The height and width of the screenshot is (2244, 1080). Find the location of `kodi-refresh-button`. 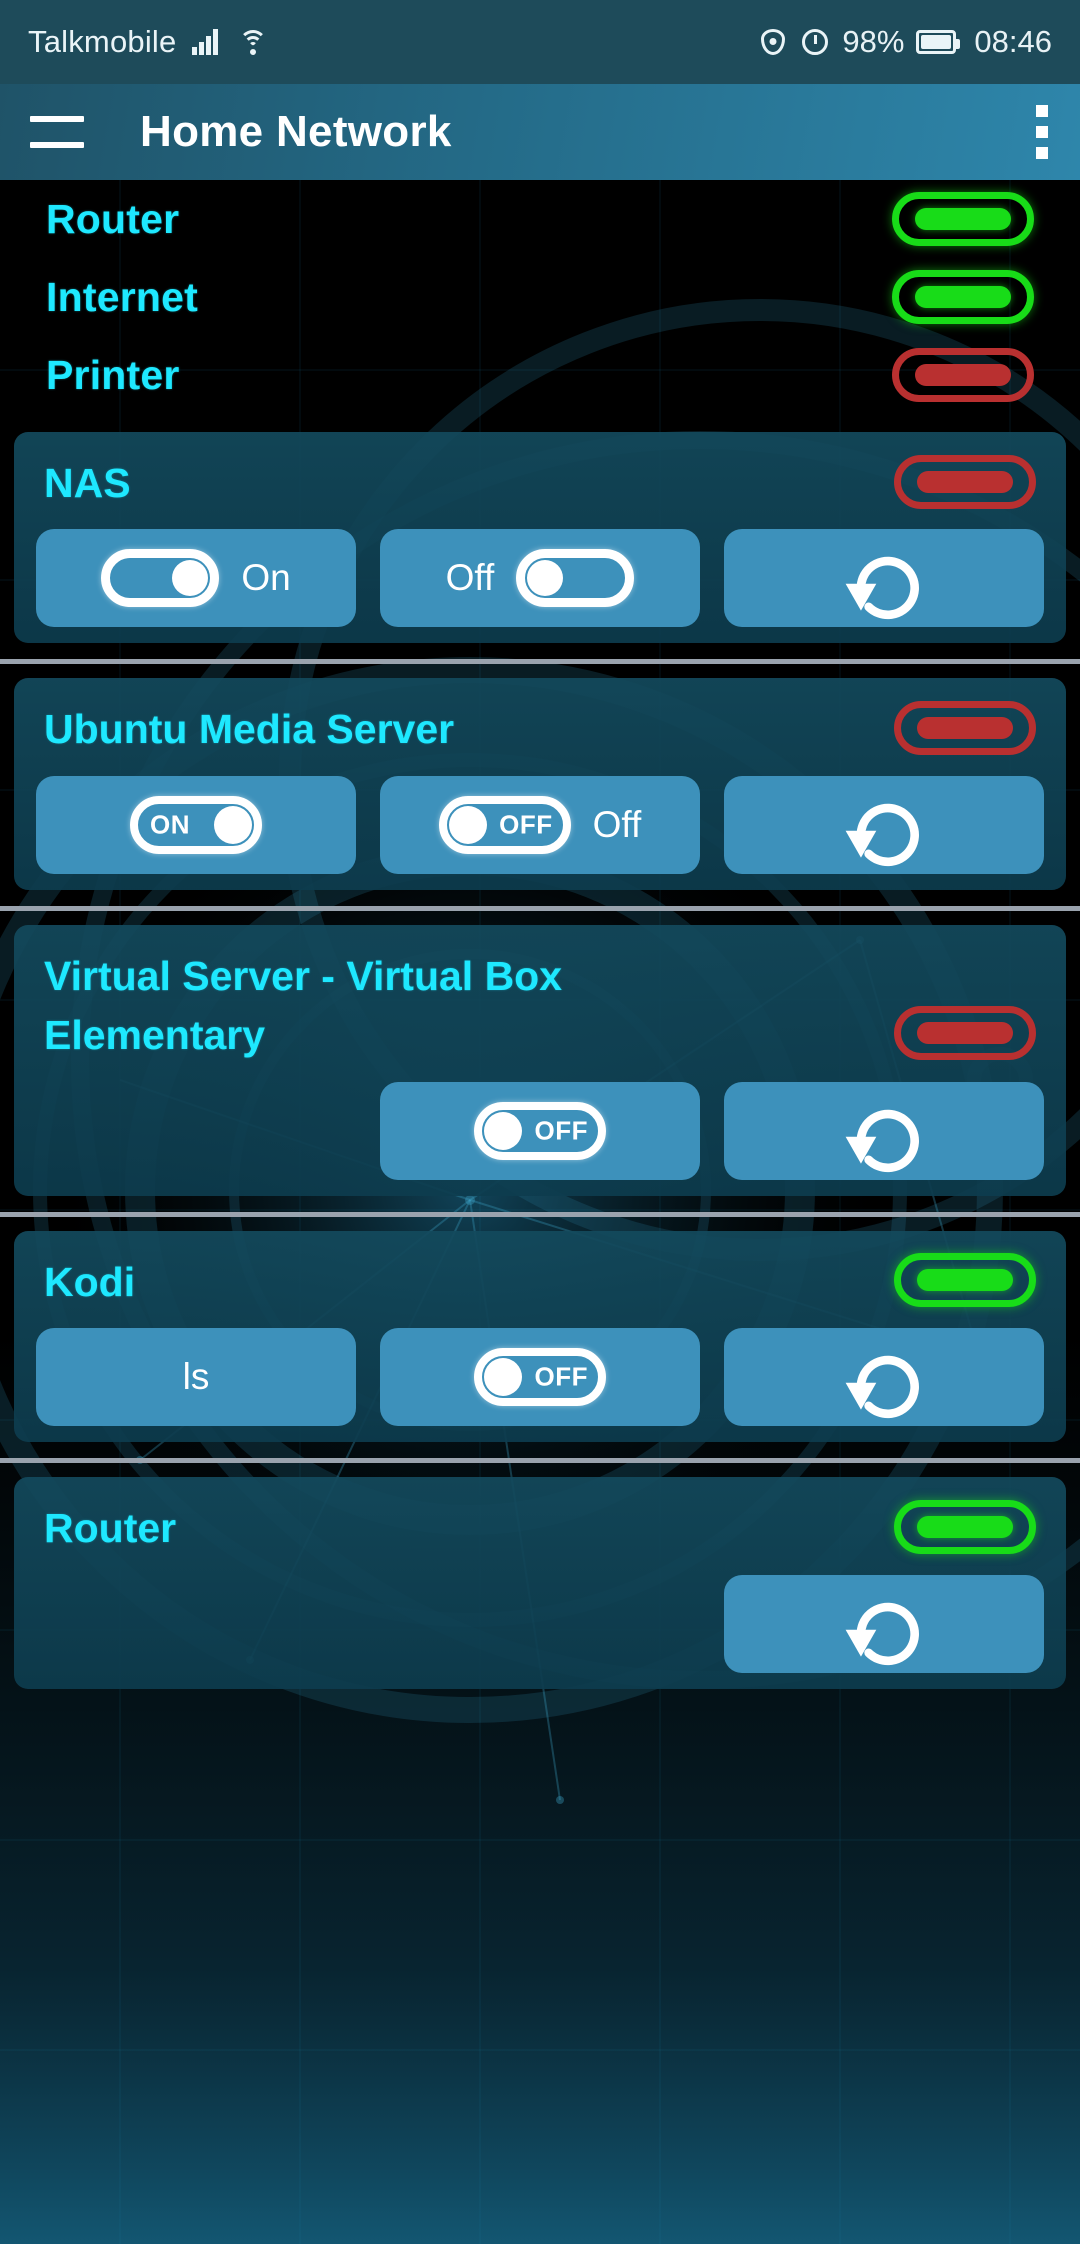

kodi-refresh-button is located at coordinates (884, 1377).